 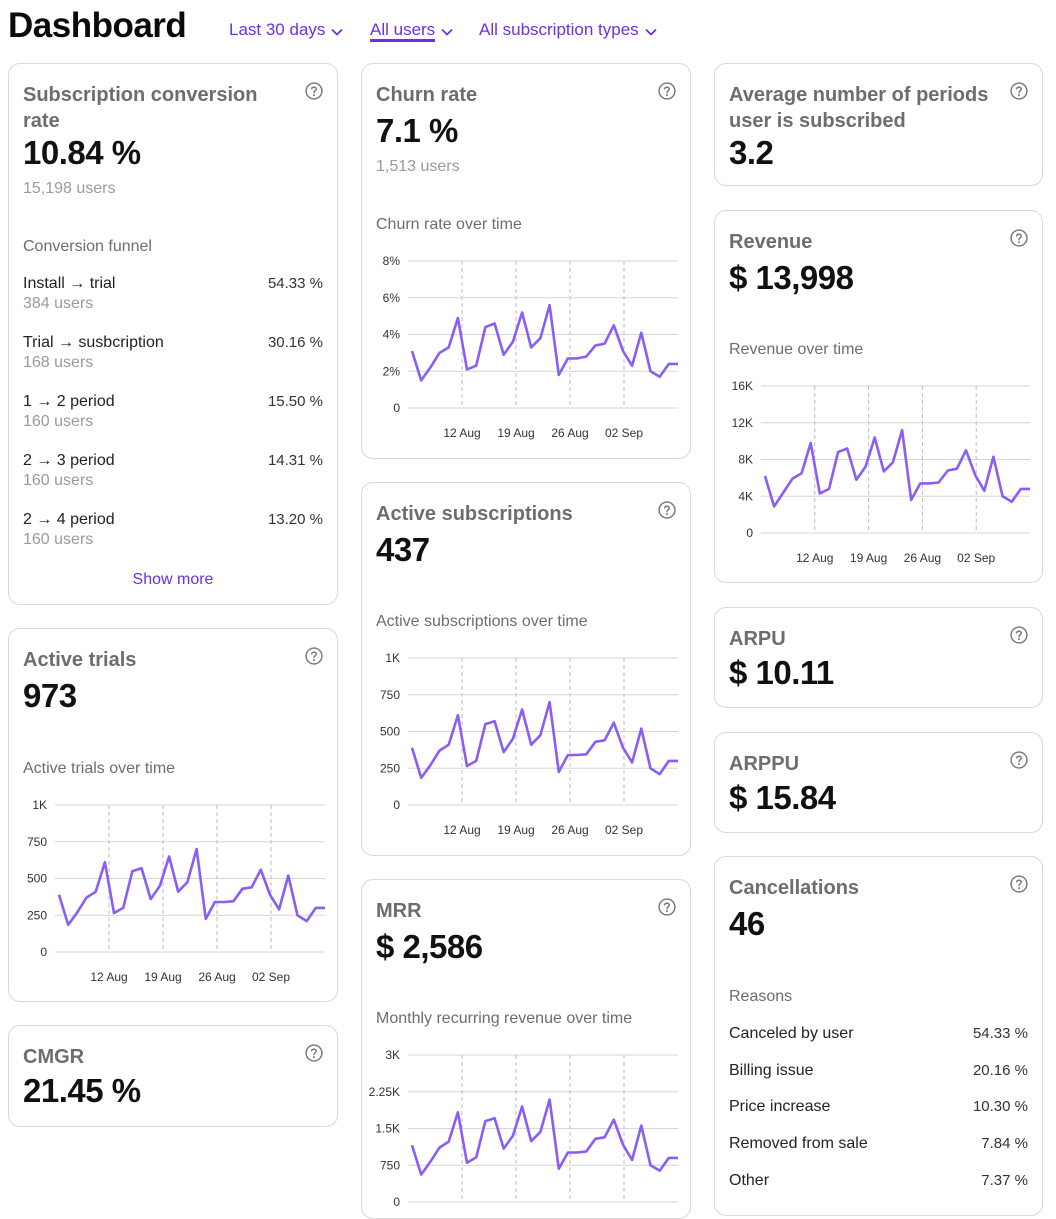 I want to click on y-tick-label: 4%, so click(x=392, y=335).